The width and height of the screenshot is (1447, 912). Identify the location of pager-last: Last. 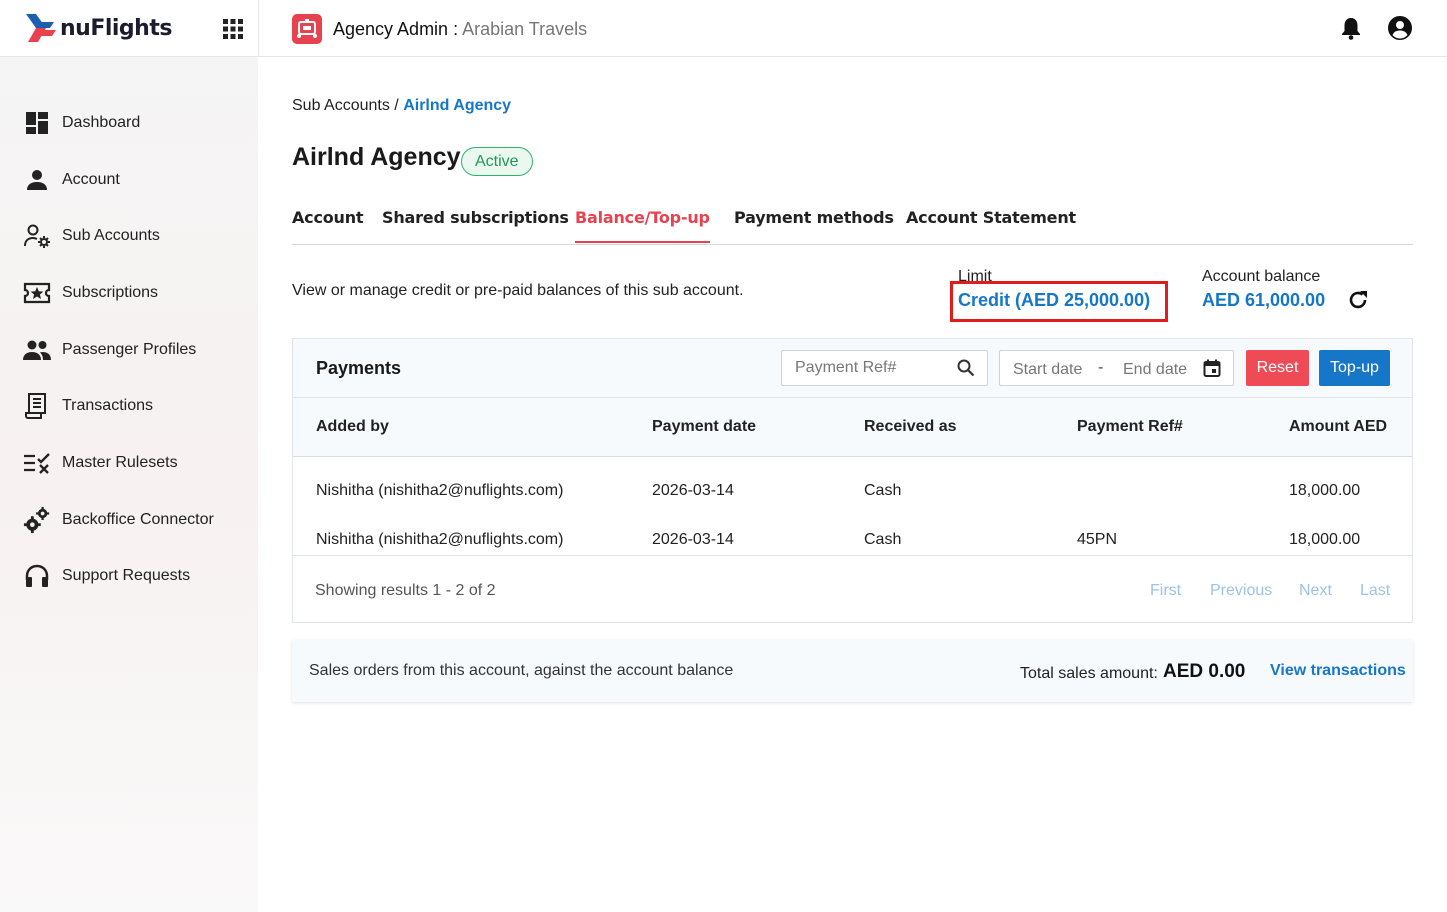
(1375, 591).